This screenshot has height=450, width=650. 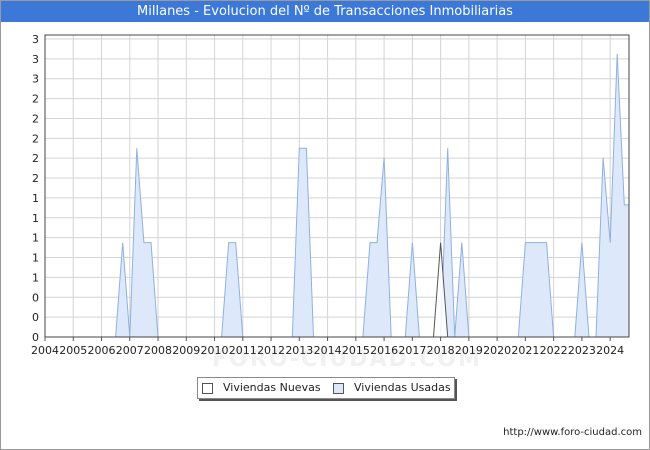 I want to click on x-tick-label: 2004, so click(x=45, y=350).